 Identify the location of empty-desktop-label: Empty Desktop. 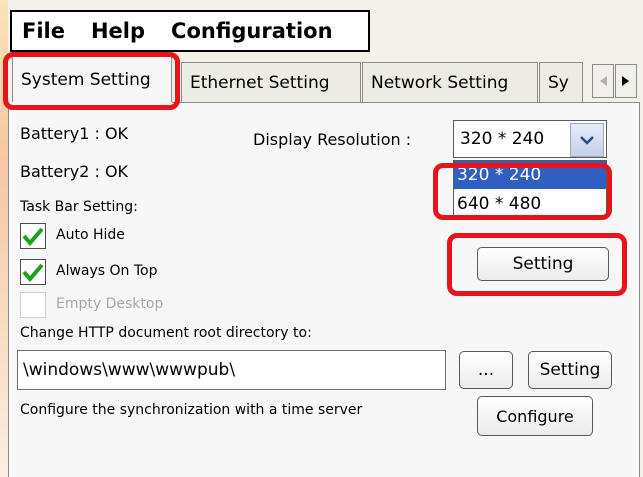
(110, 304).